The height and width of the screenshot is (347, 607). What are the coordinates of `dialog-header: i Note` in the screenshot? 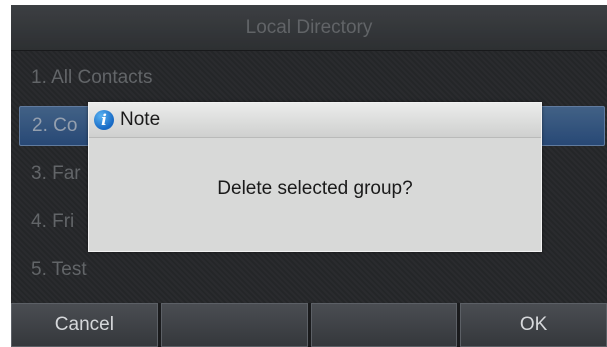 It's located at (315, 120).